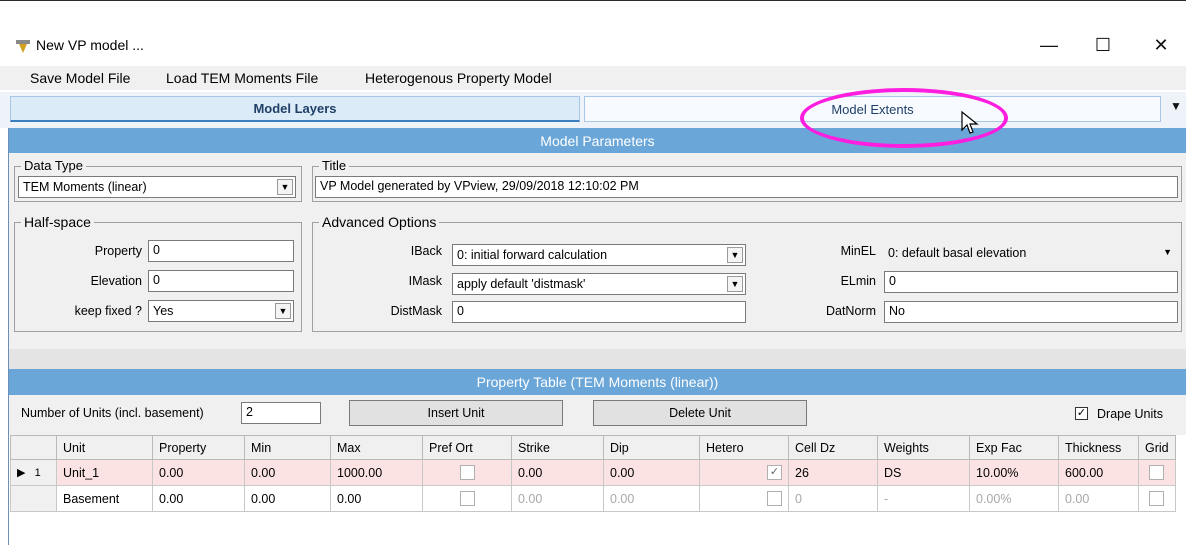  What do you see at coordinates (1130, 414) in the screenshot?
I see `drape-units-label: Drape Units` at bounding box center [1130, 414].